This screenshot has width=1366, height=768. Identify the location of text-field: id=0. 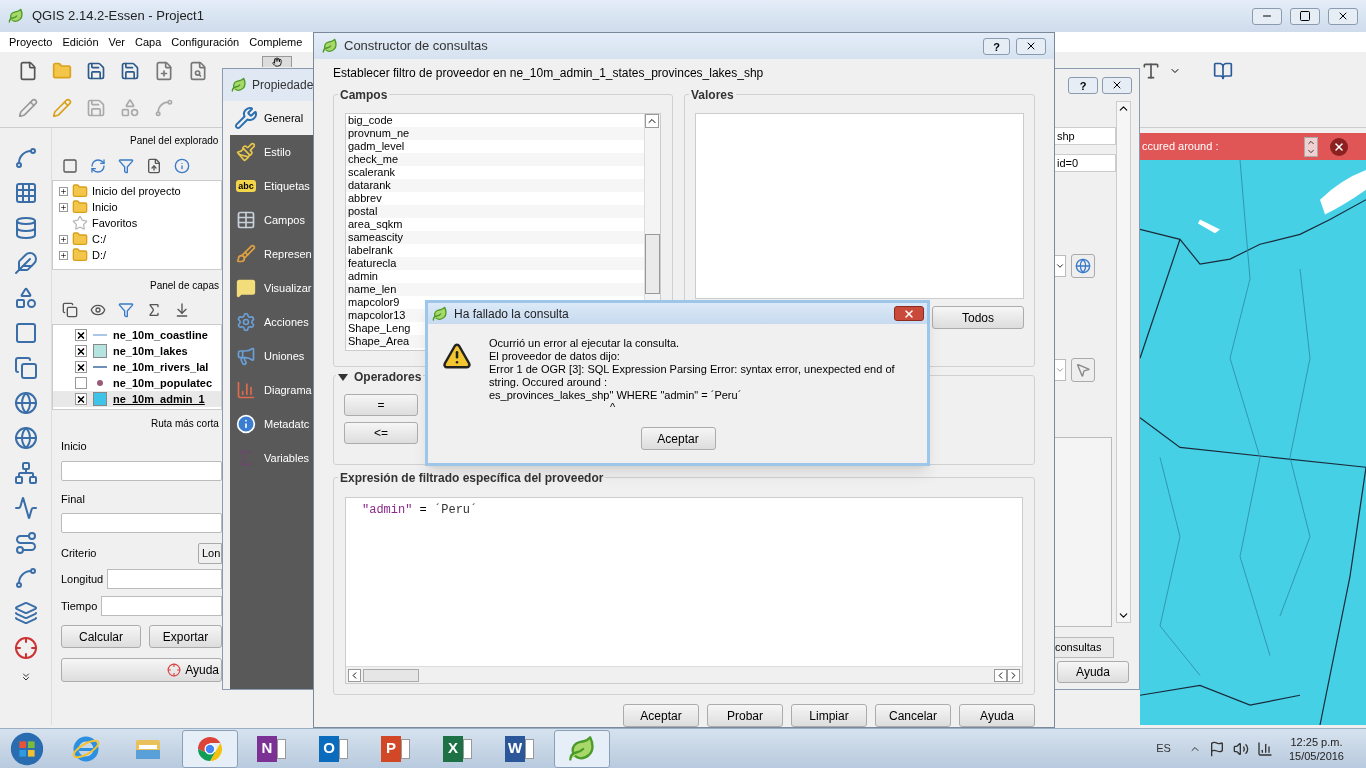
(1085, 163).